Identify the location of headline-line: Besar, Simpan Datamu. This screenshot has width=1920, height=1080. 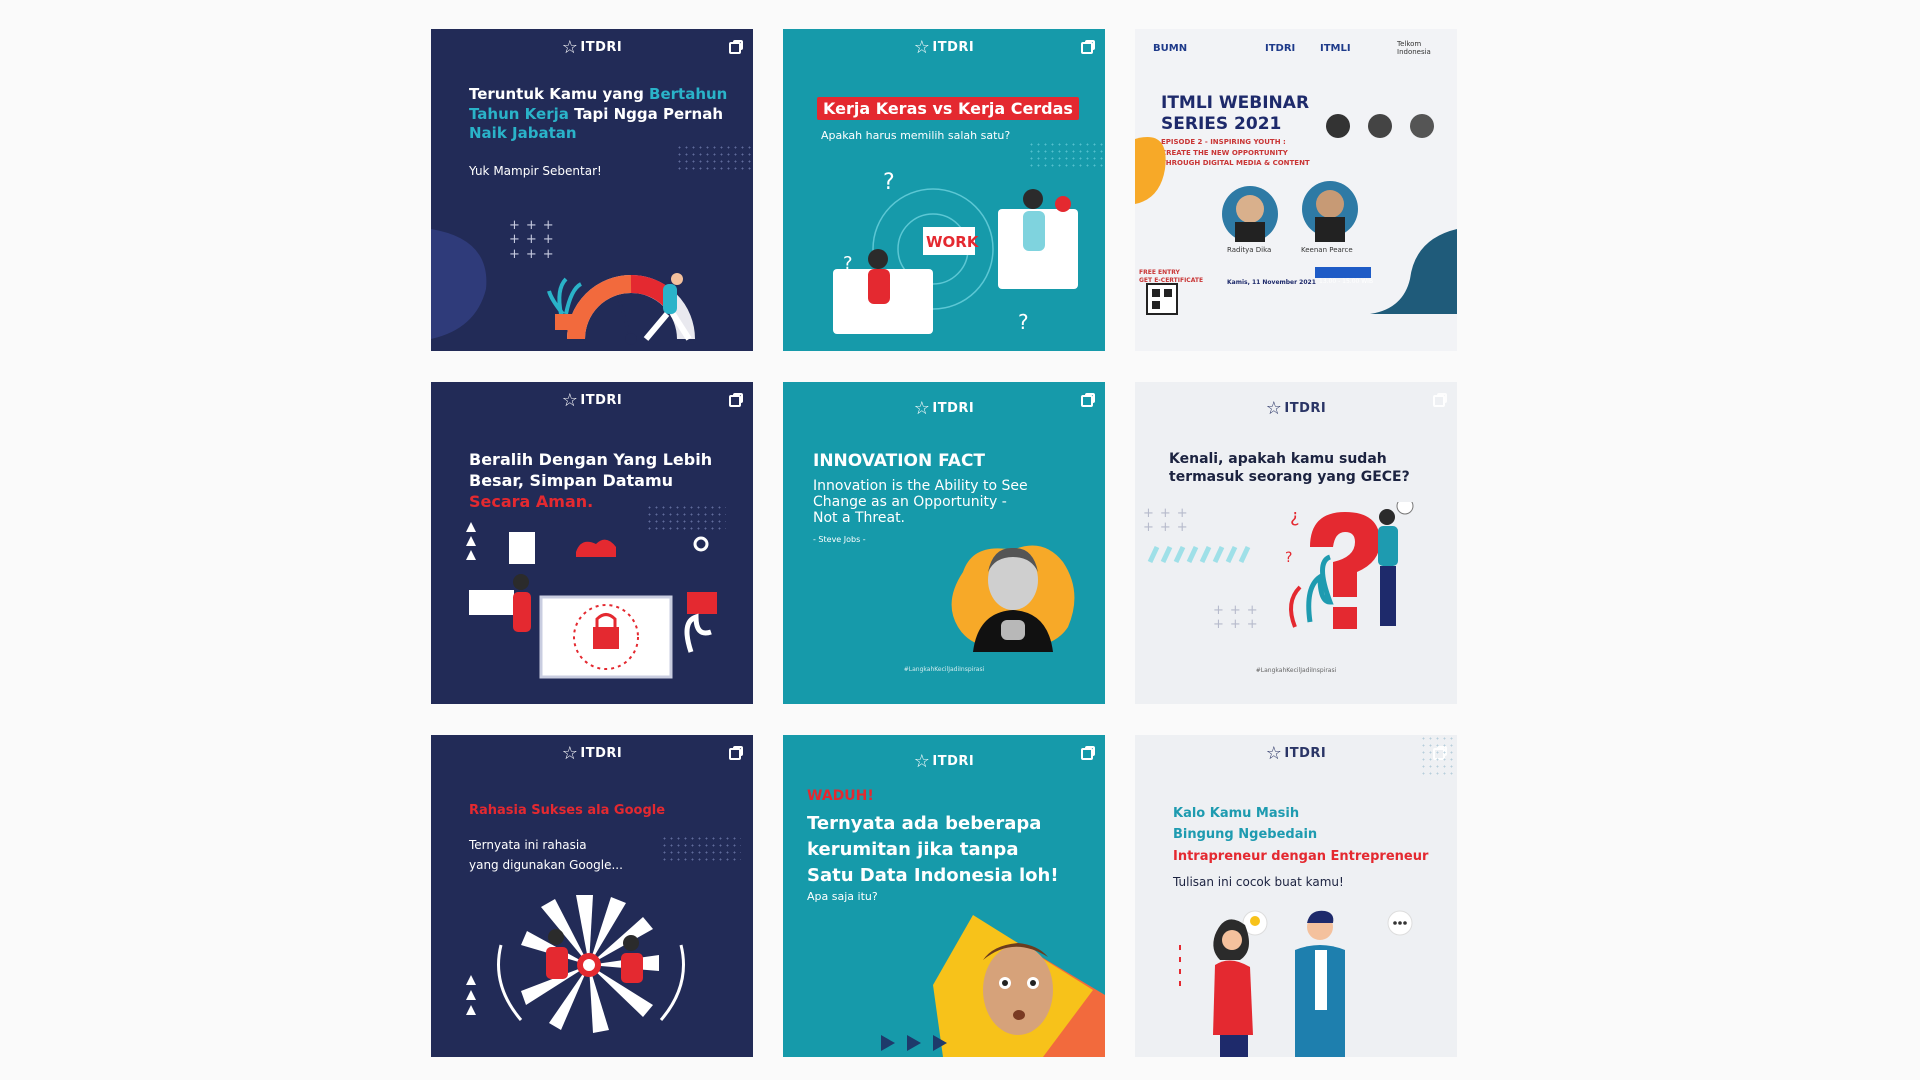
(571, 480).